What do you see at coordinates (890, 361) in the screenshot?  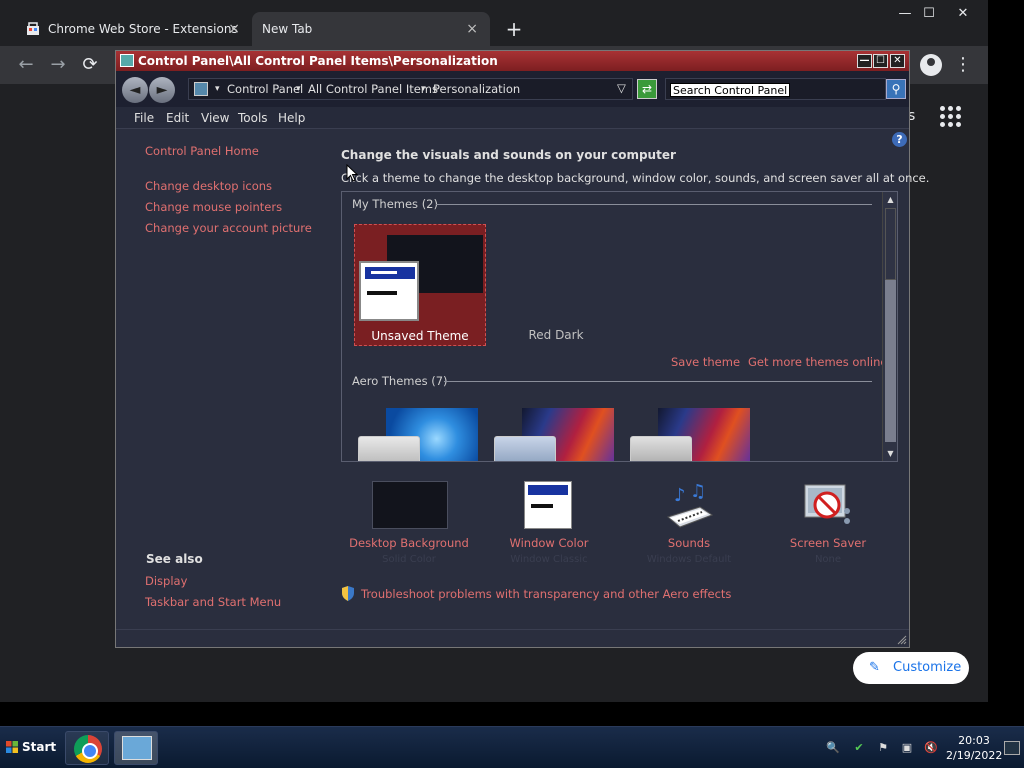 I see `scroll-thumb` at bounding box center [890, 361].